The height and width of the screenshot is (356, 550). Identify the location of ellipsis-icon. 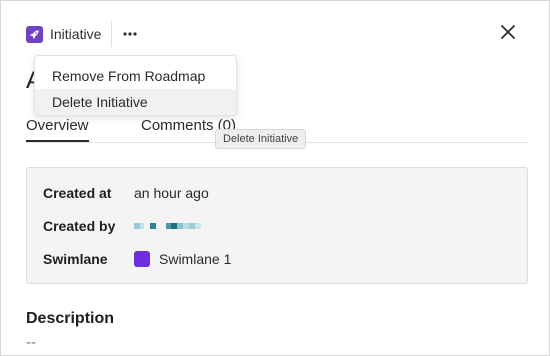
(130, 34).